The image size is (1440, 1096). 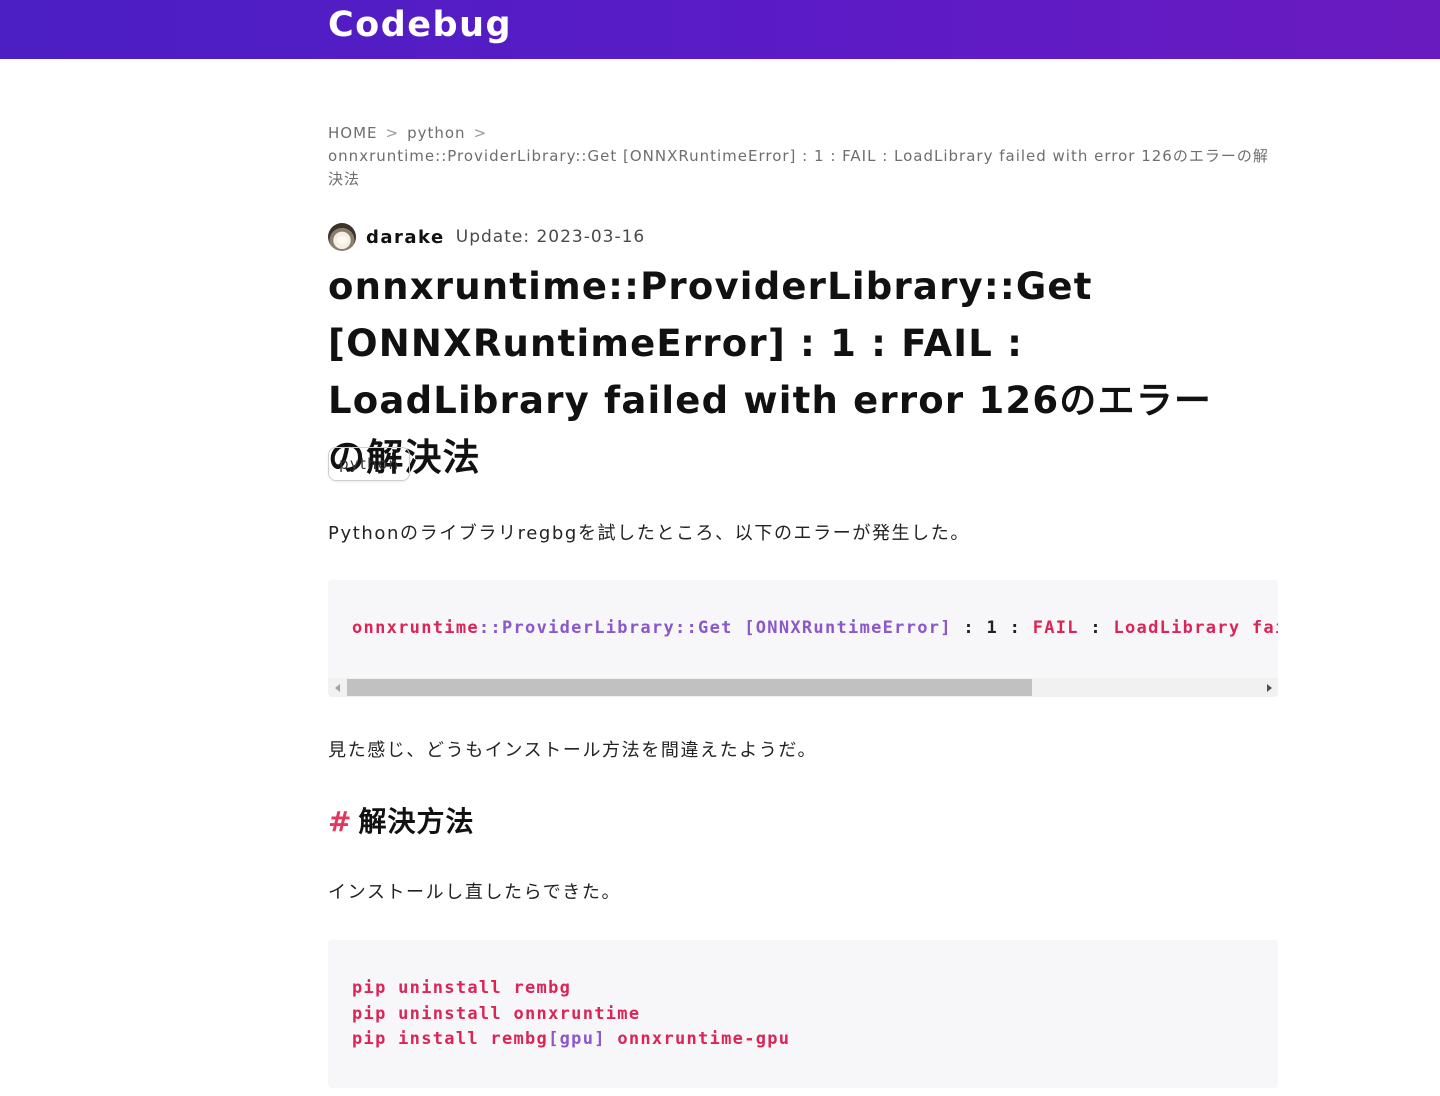 I want to click on site-logo: Codebug, so click(x=420, y=25).